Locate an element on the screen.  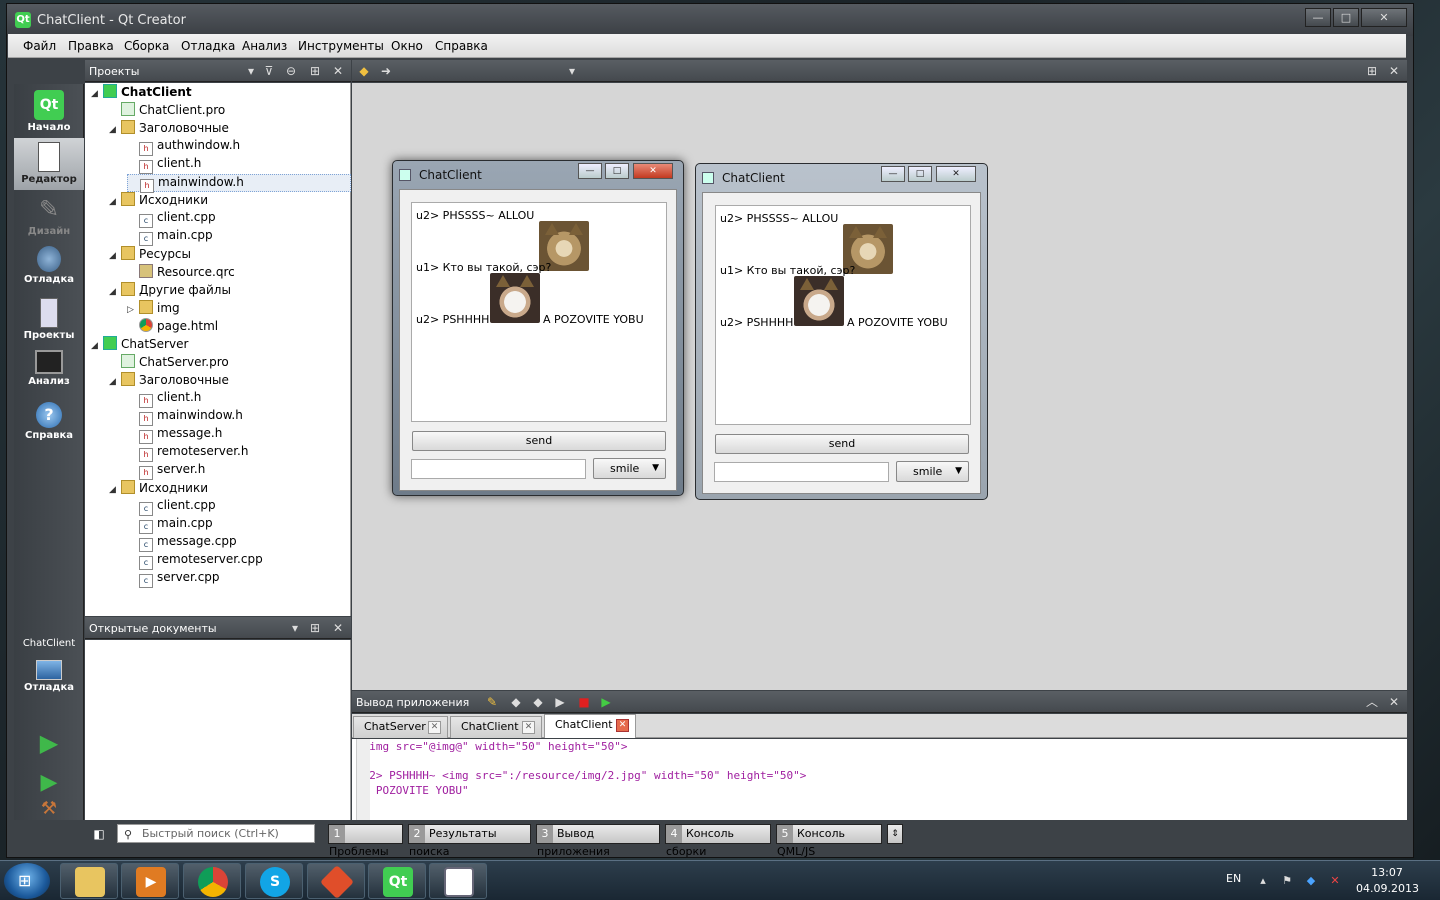
maximize-pane-icon: ︿ is located at coordinates (1372, 702).